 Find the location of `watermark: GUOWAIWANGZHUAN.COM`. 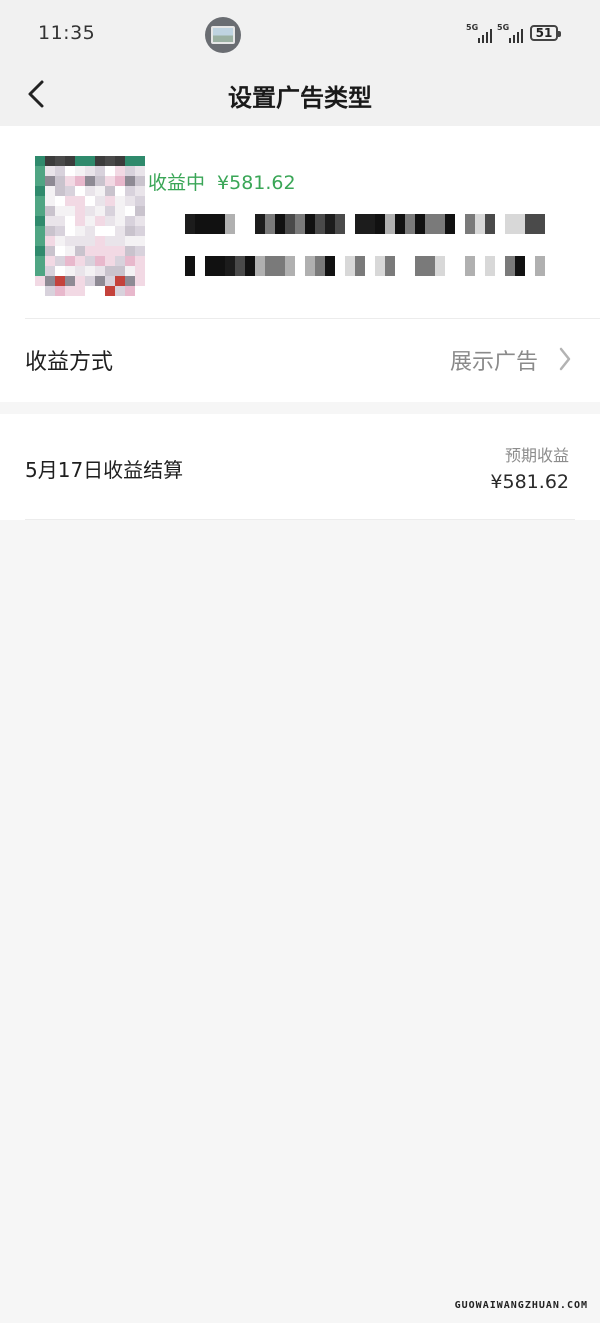

watermark: GUOWAIWANGZHUAN.COM is located at coordinates (521, 1305).